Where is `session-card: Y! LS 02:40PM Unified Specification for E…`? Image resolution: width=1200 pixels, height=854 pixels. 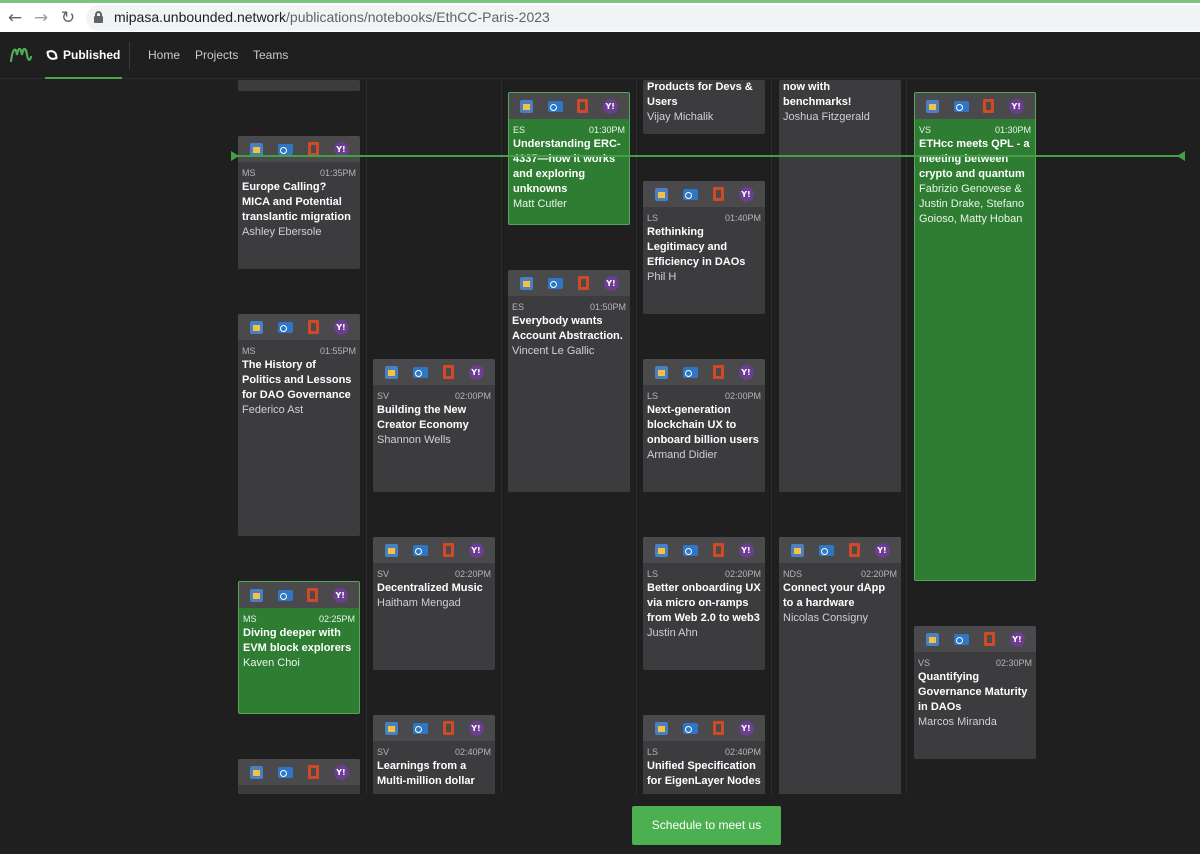 session-card: Y! LS 02:40PM Unified Specification for E… is located at coordinates (704, 754).